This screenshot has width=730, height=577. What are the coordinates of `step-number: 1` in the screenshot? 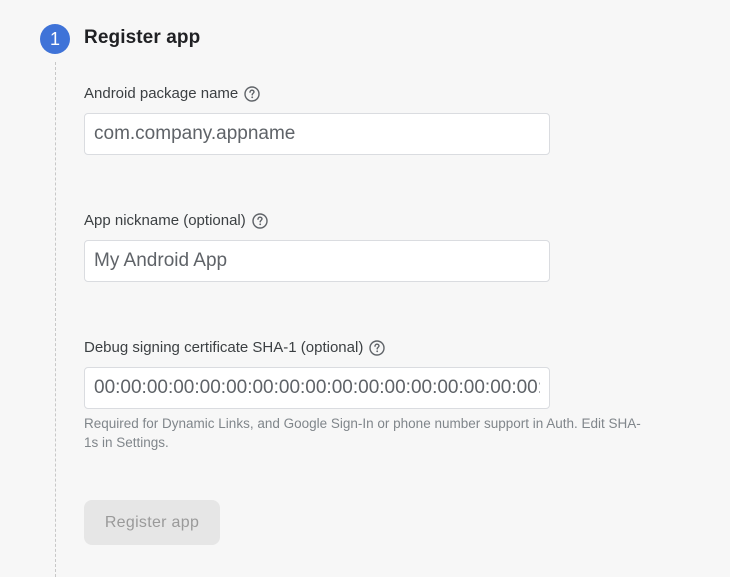 It's located at (54, 38).